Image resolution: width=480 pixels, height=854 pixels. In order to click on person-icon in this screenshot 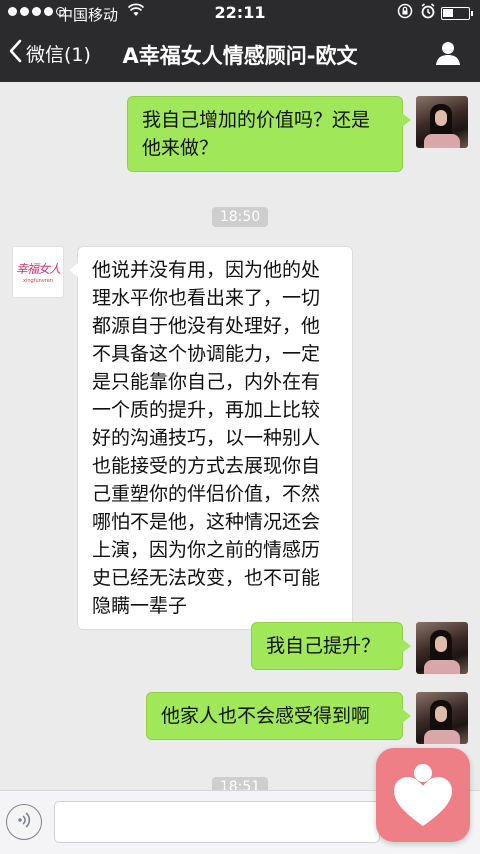, I will do `click(448, 53)`.